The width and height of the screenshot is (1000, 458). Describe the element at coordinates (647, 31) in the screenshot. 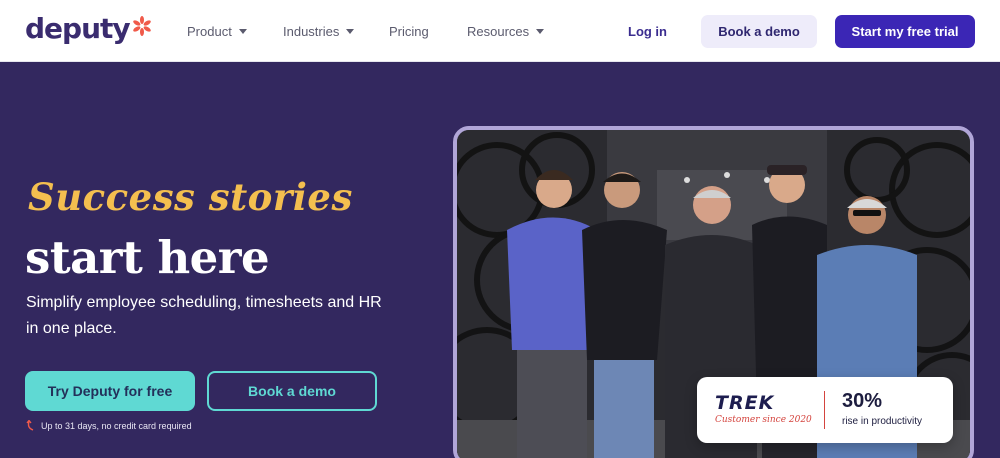

I see `login-link: Log in` at that location.